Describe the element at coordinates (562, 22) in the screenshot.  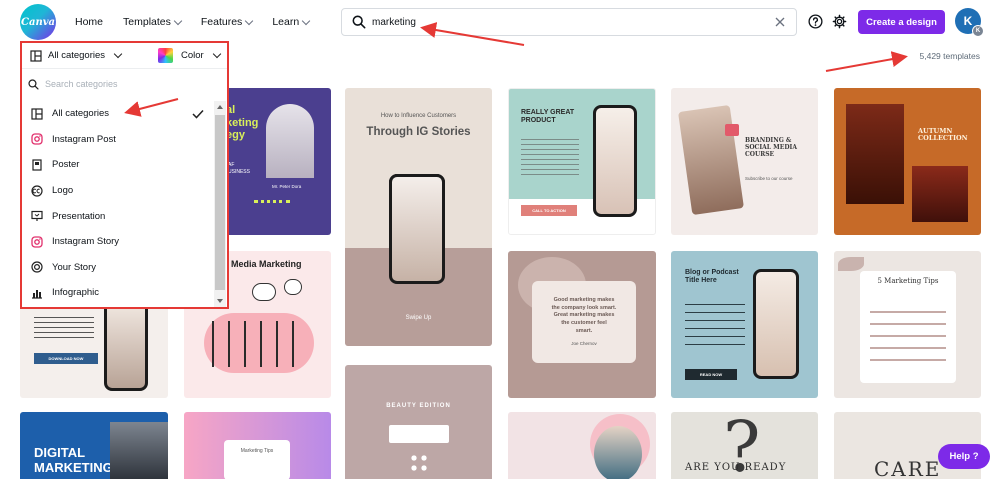
I see `search-input` at that location.